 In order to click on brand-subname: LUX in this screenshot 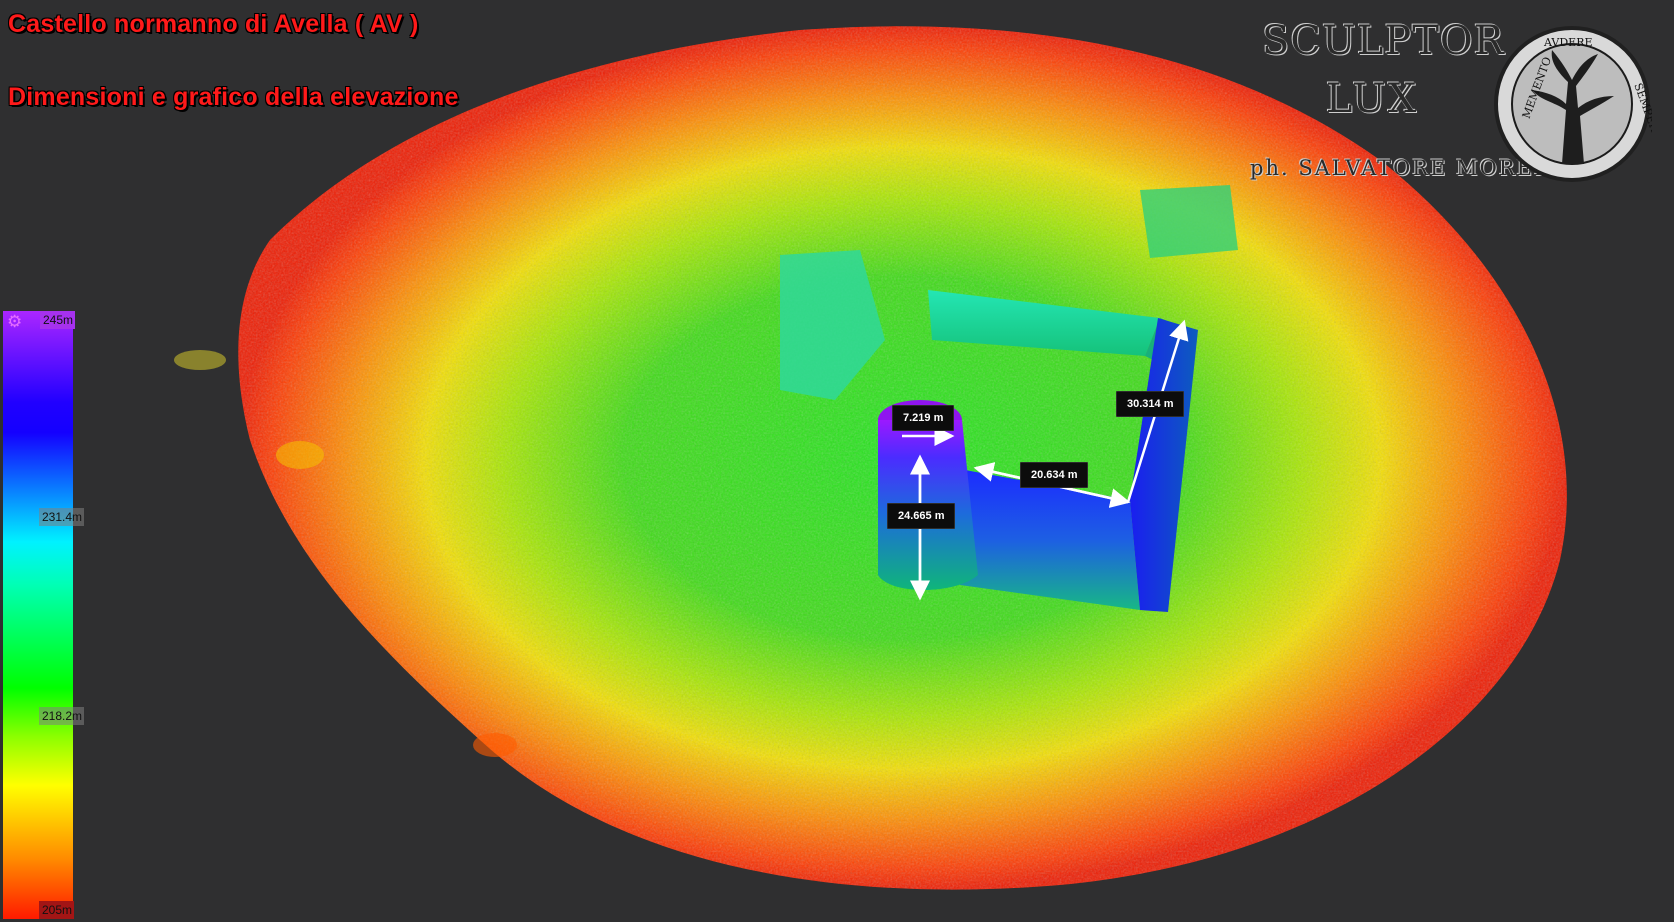, I will do `click(1372, 99)`.